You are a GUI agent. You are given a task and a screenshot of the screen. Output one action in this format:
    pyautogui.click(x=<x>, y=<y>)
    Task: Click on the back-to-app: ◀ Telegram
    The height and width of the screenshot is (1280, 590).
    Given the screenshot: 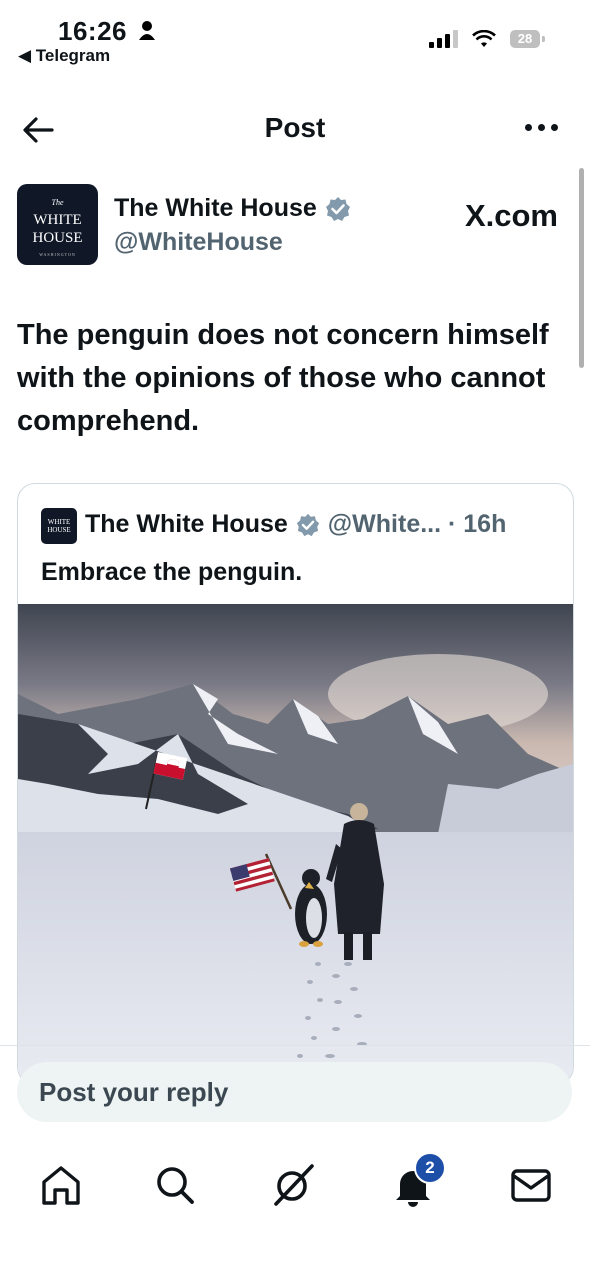 What is the action you would take?
    pyautogui.click(x=64, y=56)
    